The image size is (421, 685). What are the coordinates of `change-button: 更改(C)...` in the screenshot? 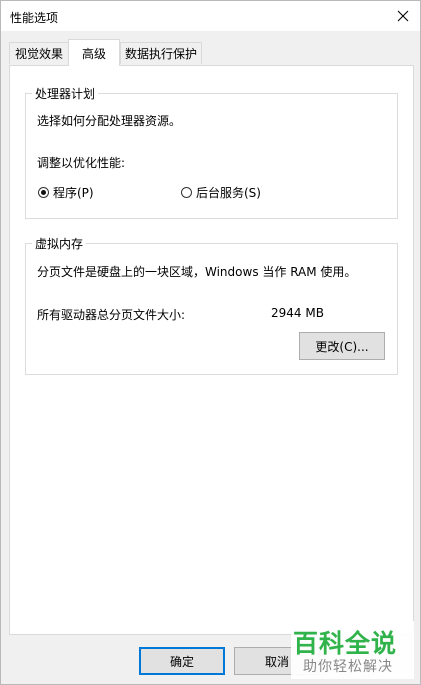 It's located at (342, 346).